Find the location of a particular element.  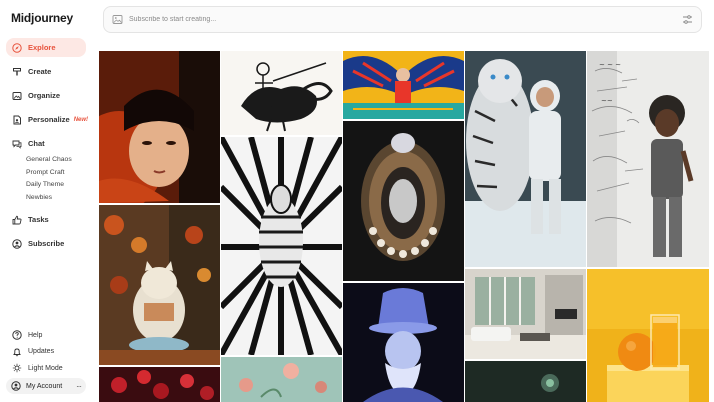

nav-item-light-mode: Light Mode is located at coordinates (46, 368).